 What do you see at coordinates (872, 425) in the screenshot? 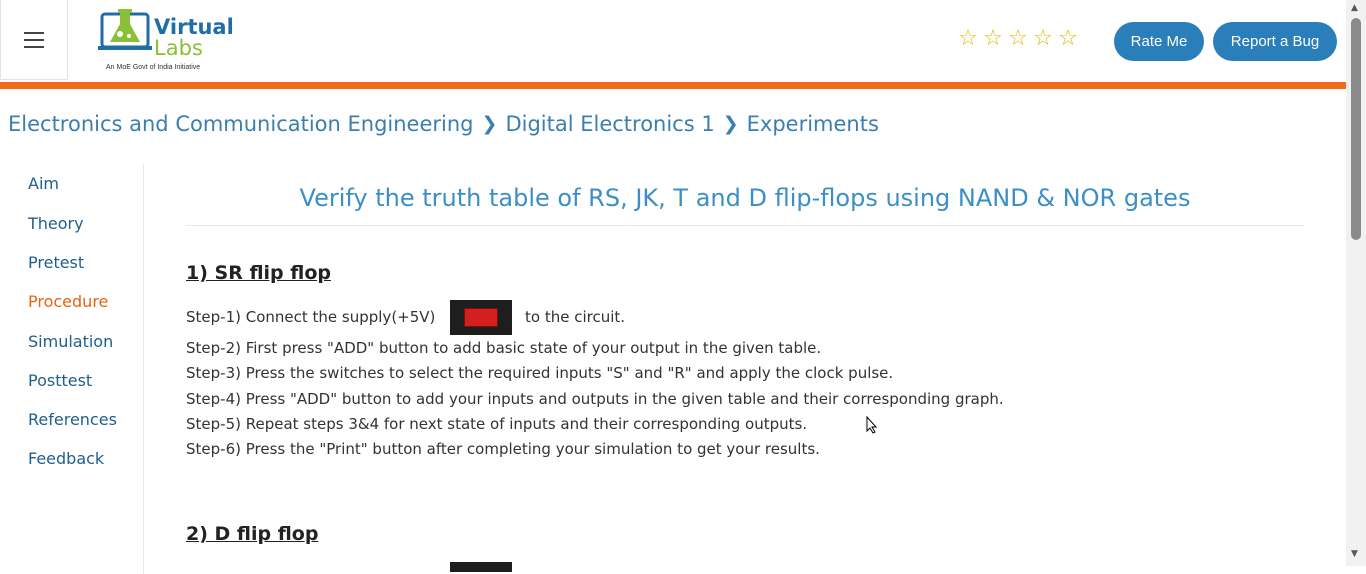
I see `mouse-cursor-icon` at bounding box center [872, 425].